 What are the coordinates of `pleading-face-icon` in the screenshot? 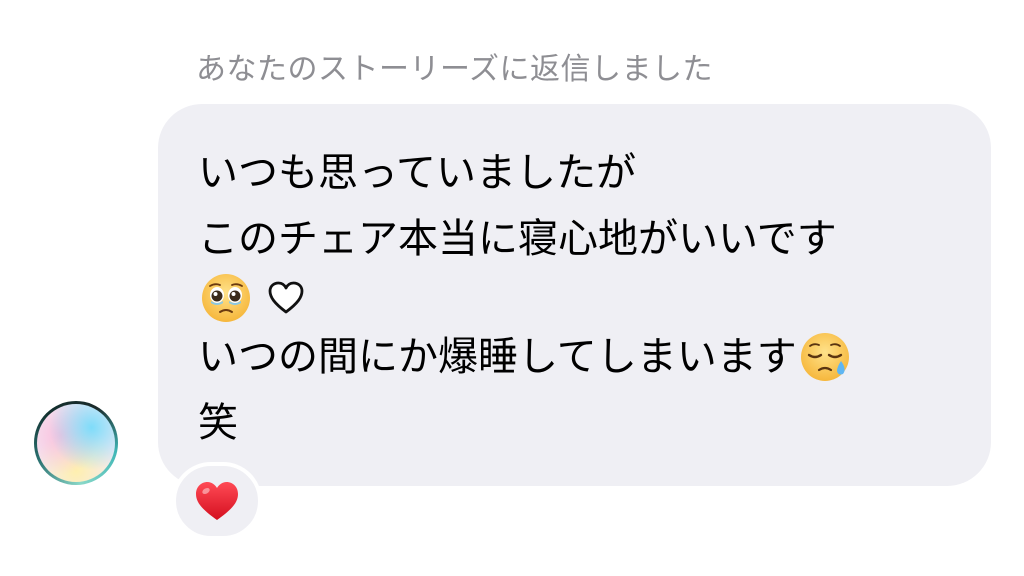 It's located at (226, 298).